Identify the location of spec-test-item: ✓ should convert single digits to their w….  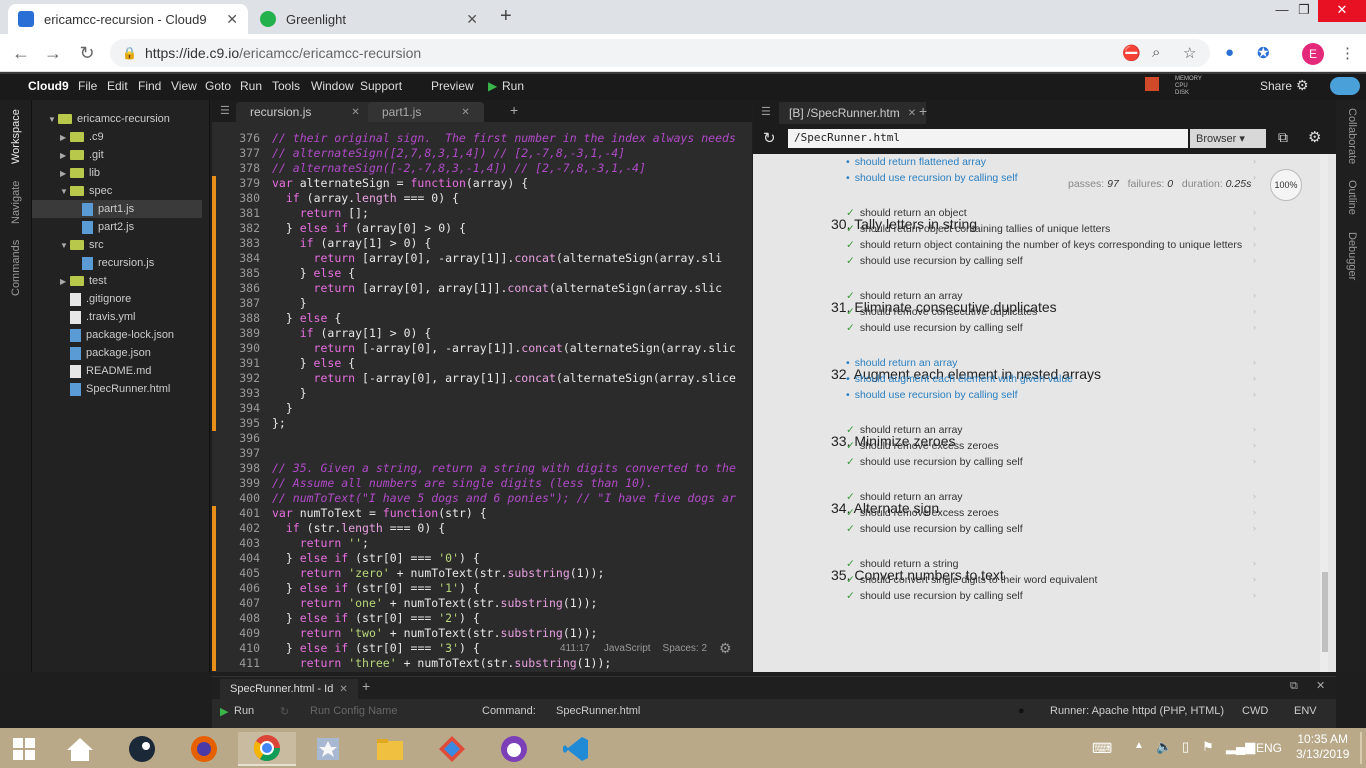
(971, 580).